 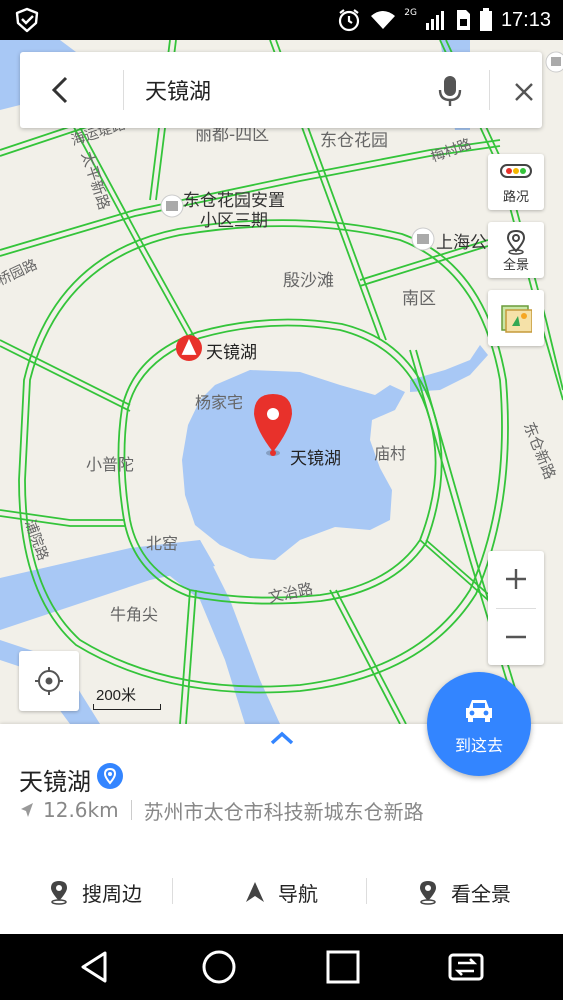 What do you see at coordinates (127, 707) in the screenshot?
I see `scale-bar` at bounding box center [127, 707].